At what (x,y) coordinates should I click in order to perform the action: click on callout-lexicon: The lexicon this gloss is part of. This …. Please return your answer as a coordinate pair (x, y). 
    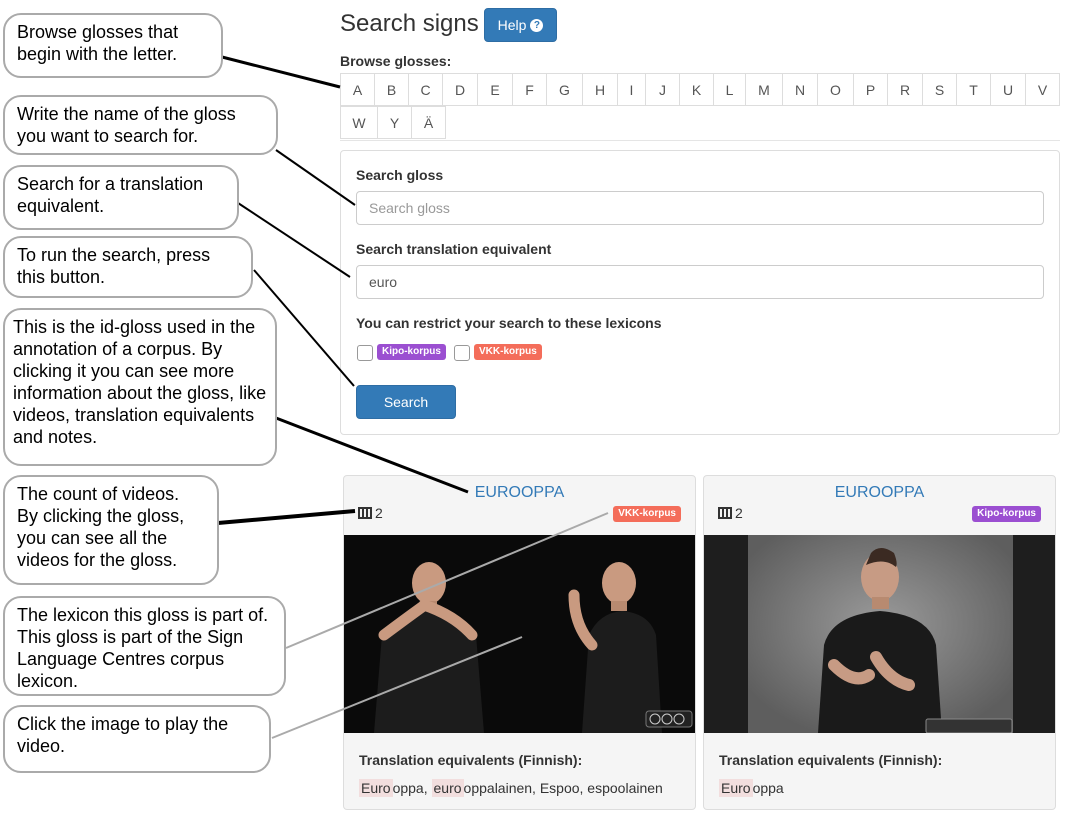
    Looking at the image, I should click on (144, 646).